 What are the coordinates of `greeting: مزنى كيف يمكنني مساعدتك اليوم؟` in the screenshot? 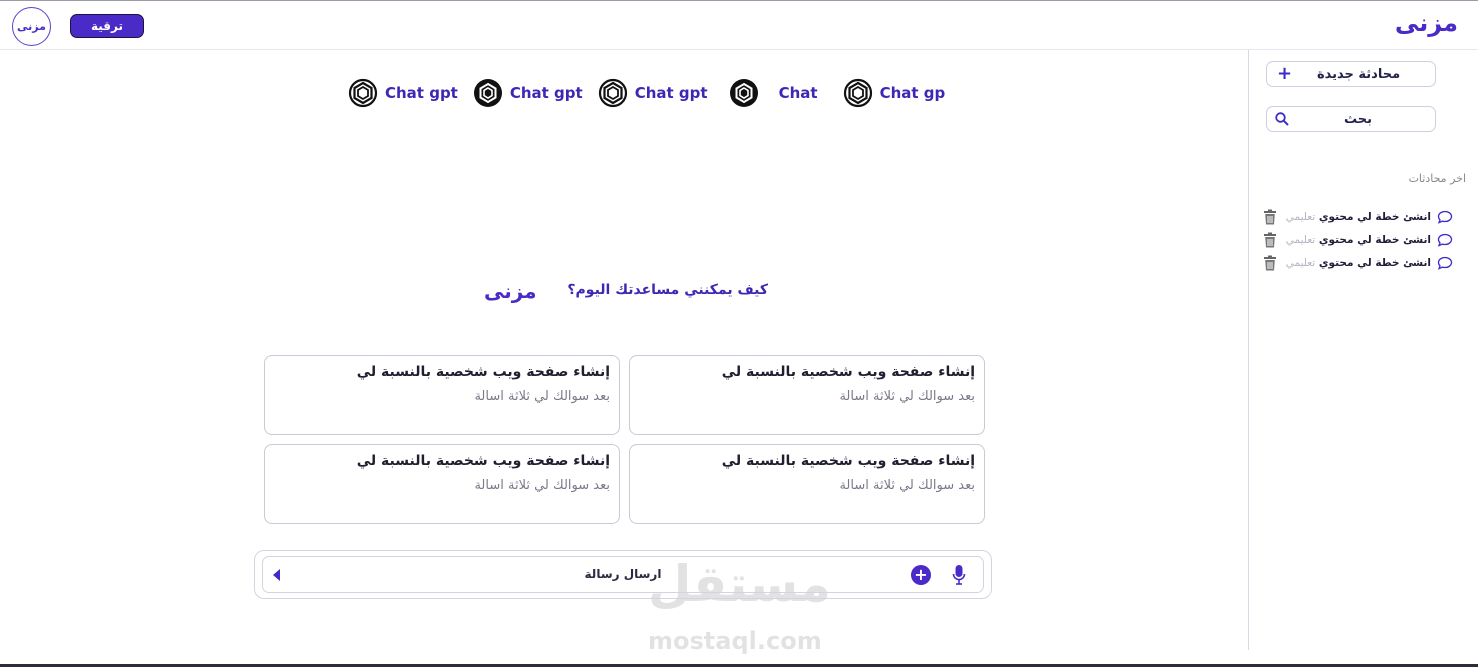 It's located at (629, 292).